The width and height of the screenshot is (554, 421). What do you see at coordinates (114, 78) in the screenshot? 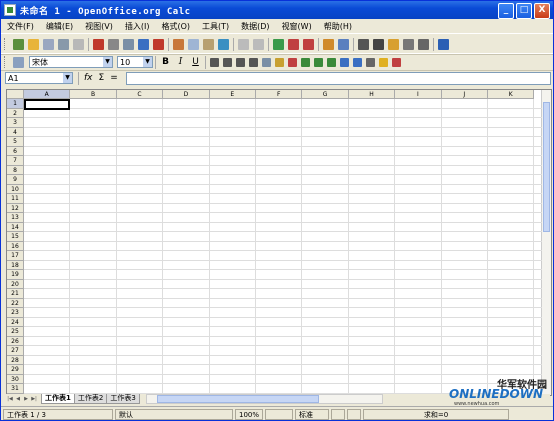
I see `function-button: =` at bounding box center [114, 78].